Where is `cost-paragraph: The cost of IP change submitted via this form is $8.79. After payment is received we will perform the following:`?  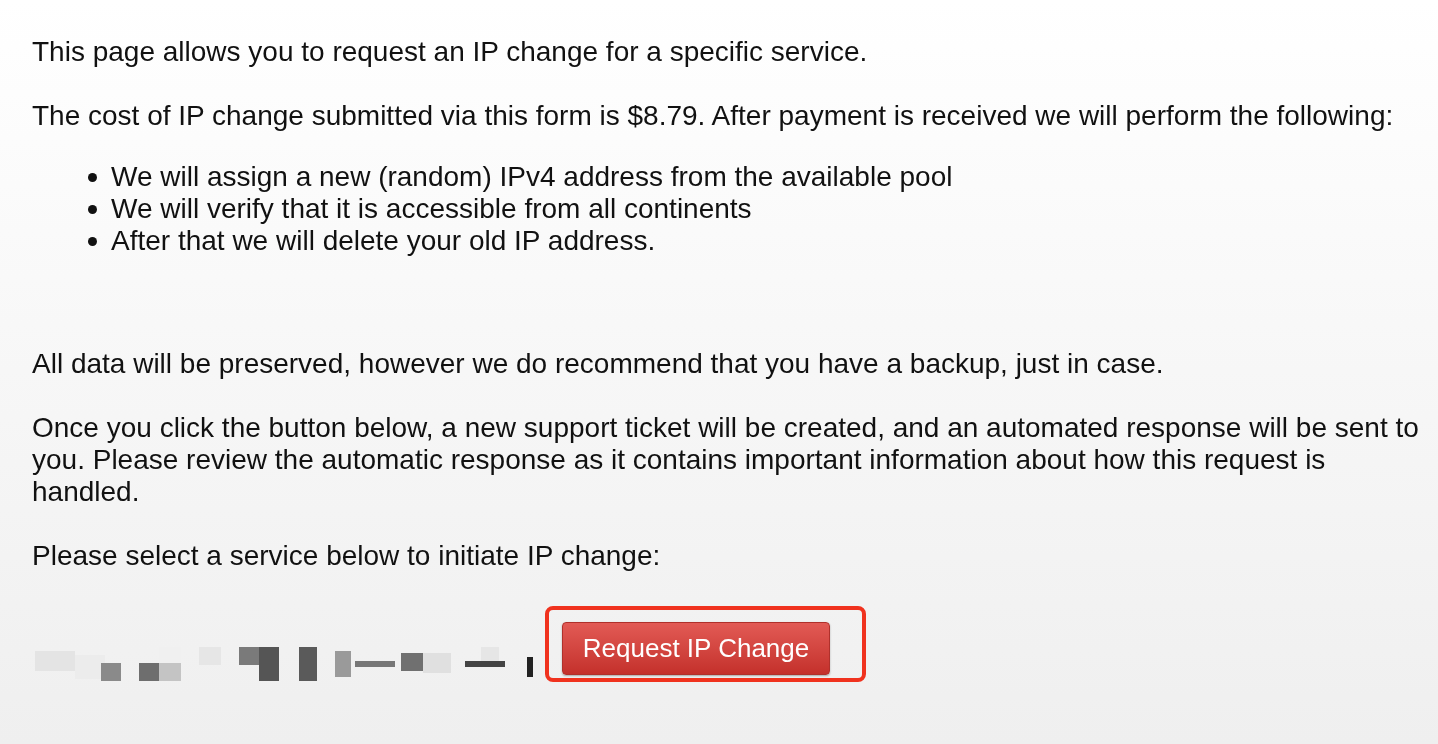
cost-paragraph: The cost of IP change submitted via this form is $8.79. After payment is received we will perform the following: is located at coordinates (713, 115).